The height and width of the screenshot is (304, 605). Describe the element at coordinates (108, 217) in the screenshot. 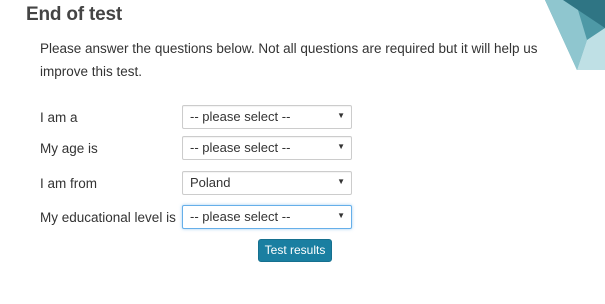

I see `education-label: My educational level is` at that location.